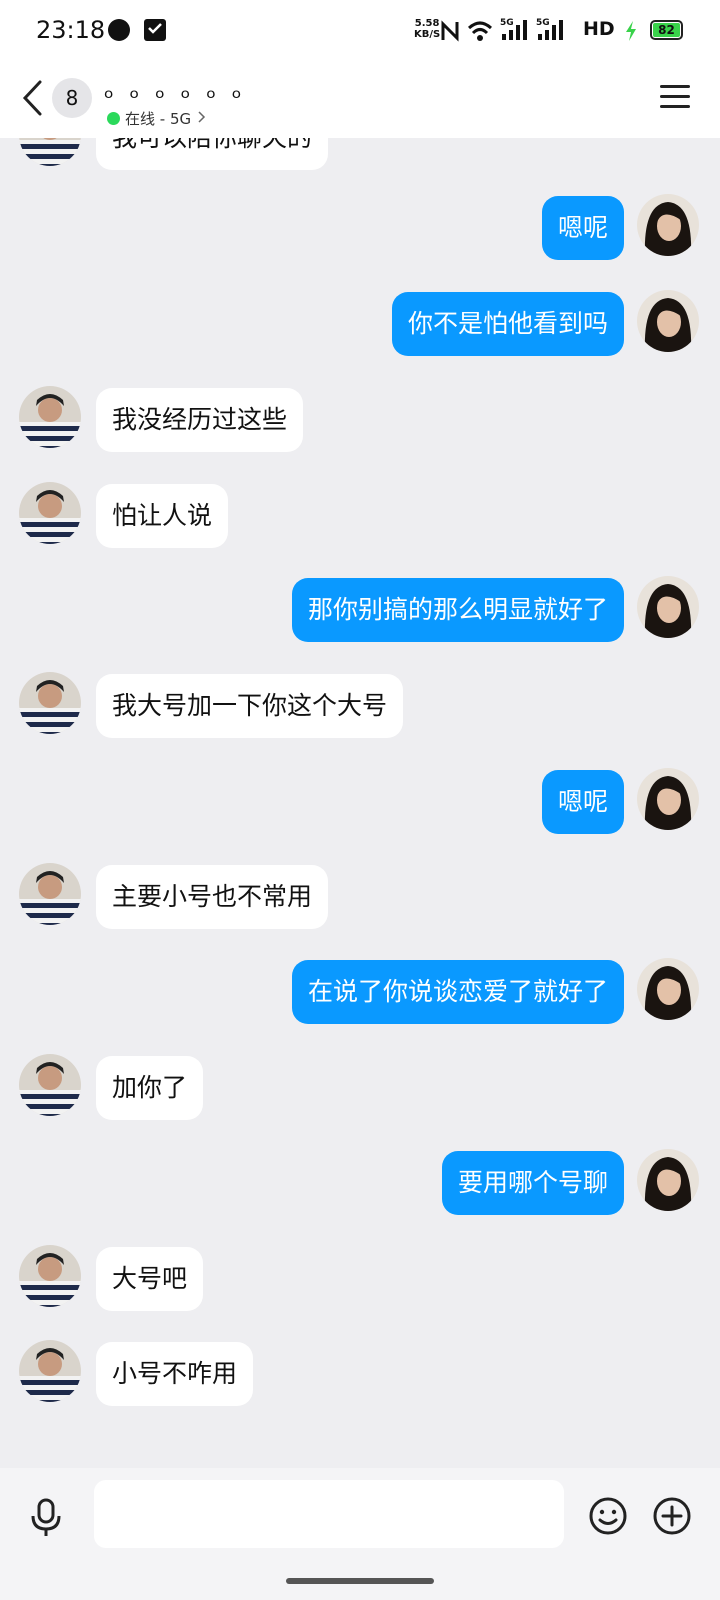  What do you see at coordinates (450, 33) in the screenshot?
I see `nfc-icon` at bounding box center [450, 33].